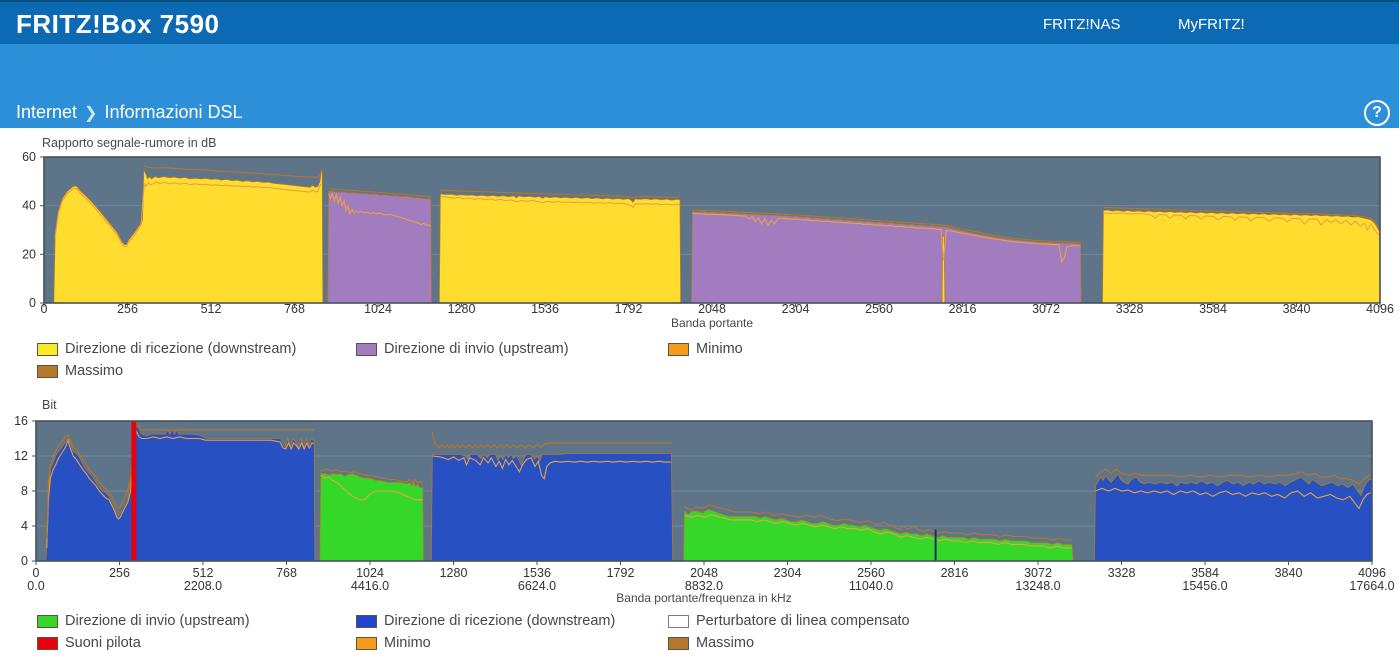  What do you see at coordinates (118, 24) in the screenshot?
I see `brand-logo: FRITZ!Box 7590` at bounding box center [118, 24].